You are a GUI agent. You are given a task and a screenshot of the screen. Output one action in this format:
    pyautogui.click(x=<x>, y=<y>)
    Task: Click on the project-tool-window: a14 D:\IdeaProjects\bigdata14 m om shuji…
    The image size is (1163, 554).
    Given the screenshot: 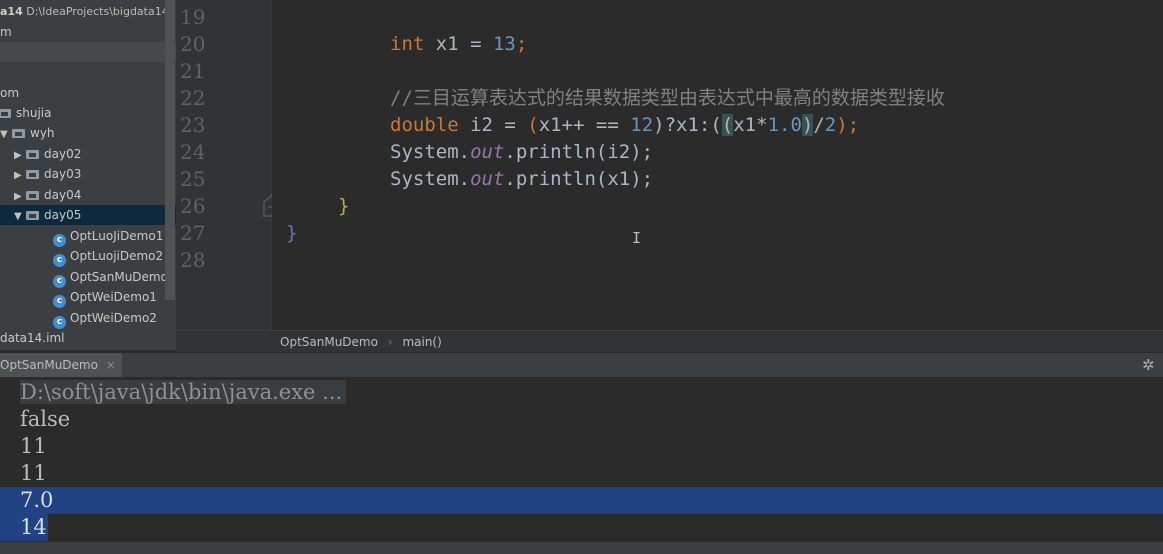 What is the action you would take?
    pyautogui.click(x=88, y=175)
    